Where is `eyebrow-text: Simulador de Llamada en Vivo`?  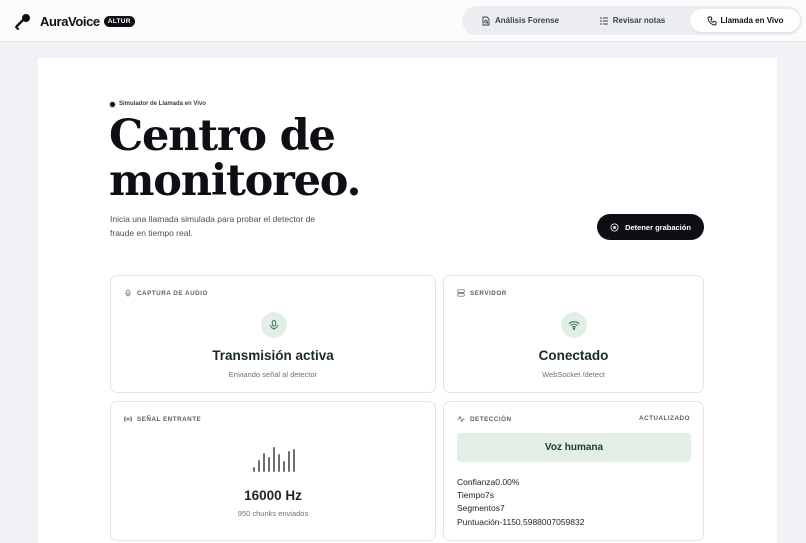
eyebrow-text: Simulador de Llamada en Vivo is located at coordinates (162, 104).